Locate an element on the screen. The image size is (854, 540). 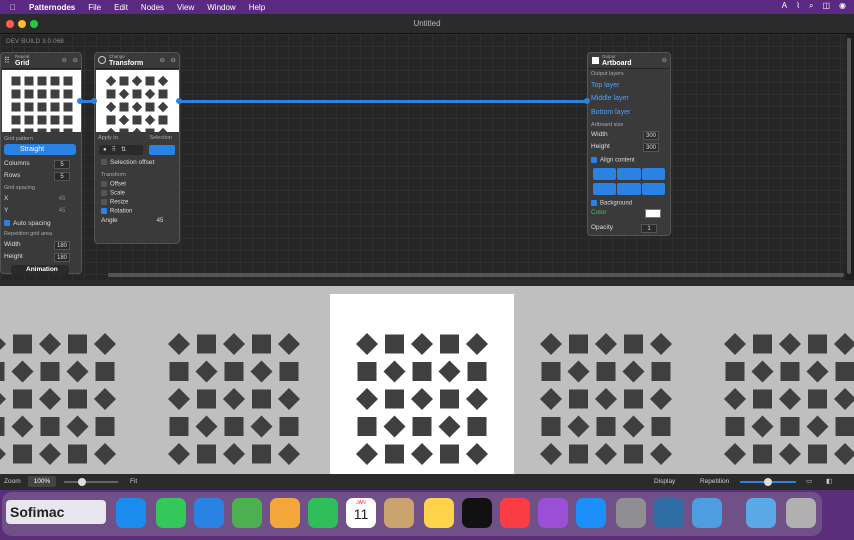
input-source-icon: A is located at coordinates (784, 6).